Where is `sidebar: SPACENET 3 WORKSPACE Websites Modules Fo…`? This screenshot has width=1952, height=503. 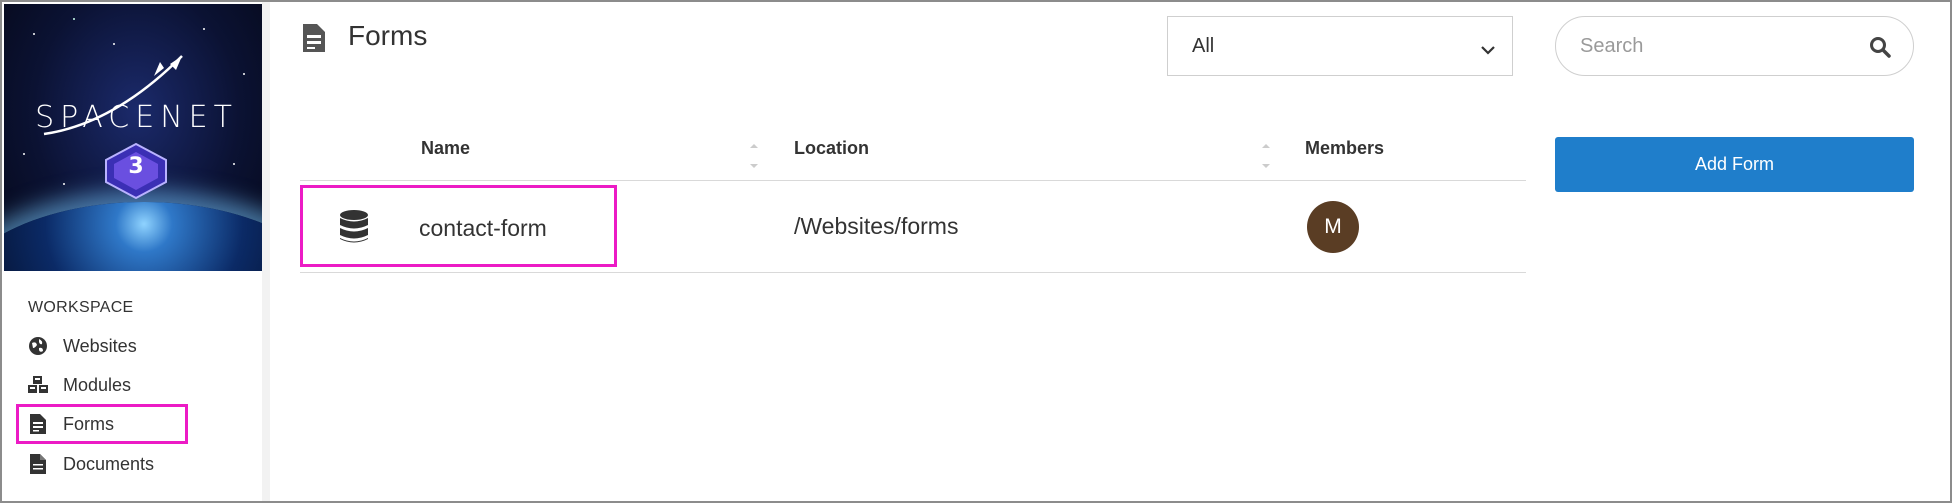
sidebar: SPACENET 3 WORKSPACE Websites Modules Fo… is located at coordinates (135, 251).